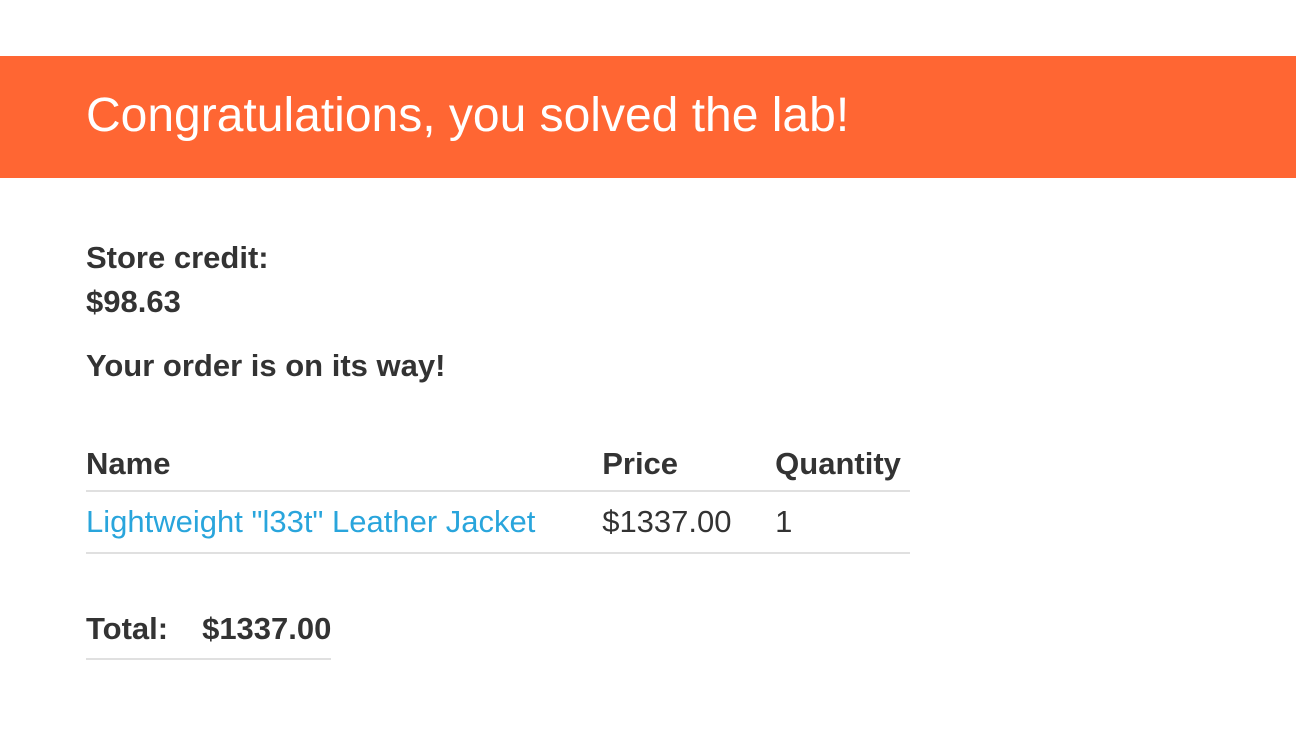  Describe the element at coordinates (842, 465) in the screenshot. I see `column-header-quantity: Quantity` at that location.